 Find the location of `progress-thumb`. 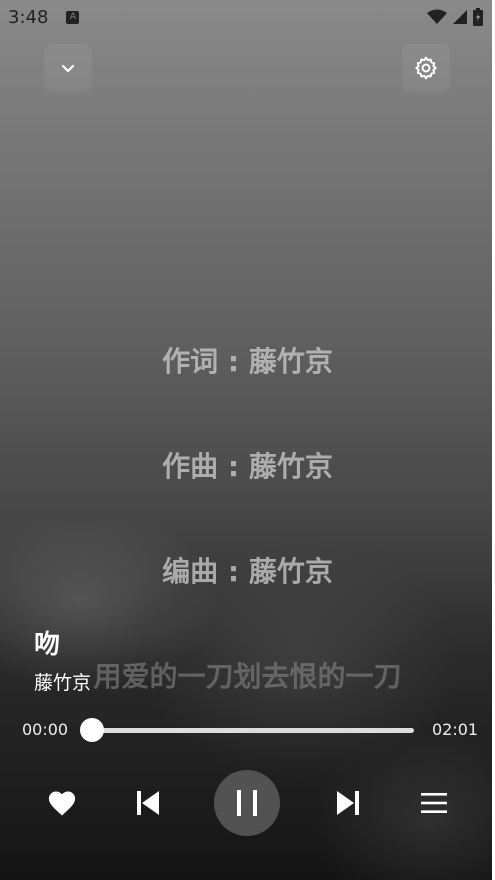

progress-thumb is located at coordinates (92, 730).